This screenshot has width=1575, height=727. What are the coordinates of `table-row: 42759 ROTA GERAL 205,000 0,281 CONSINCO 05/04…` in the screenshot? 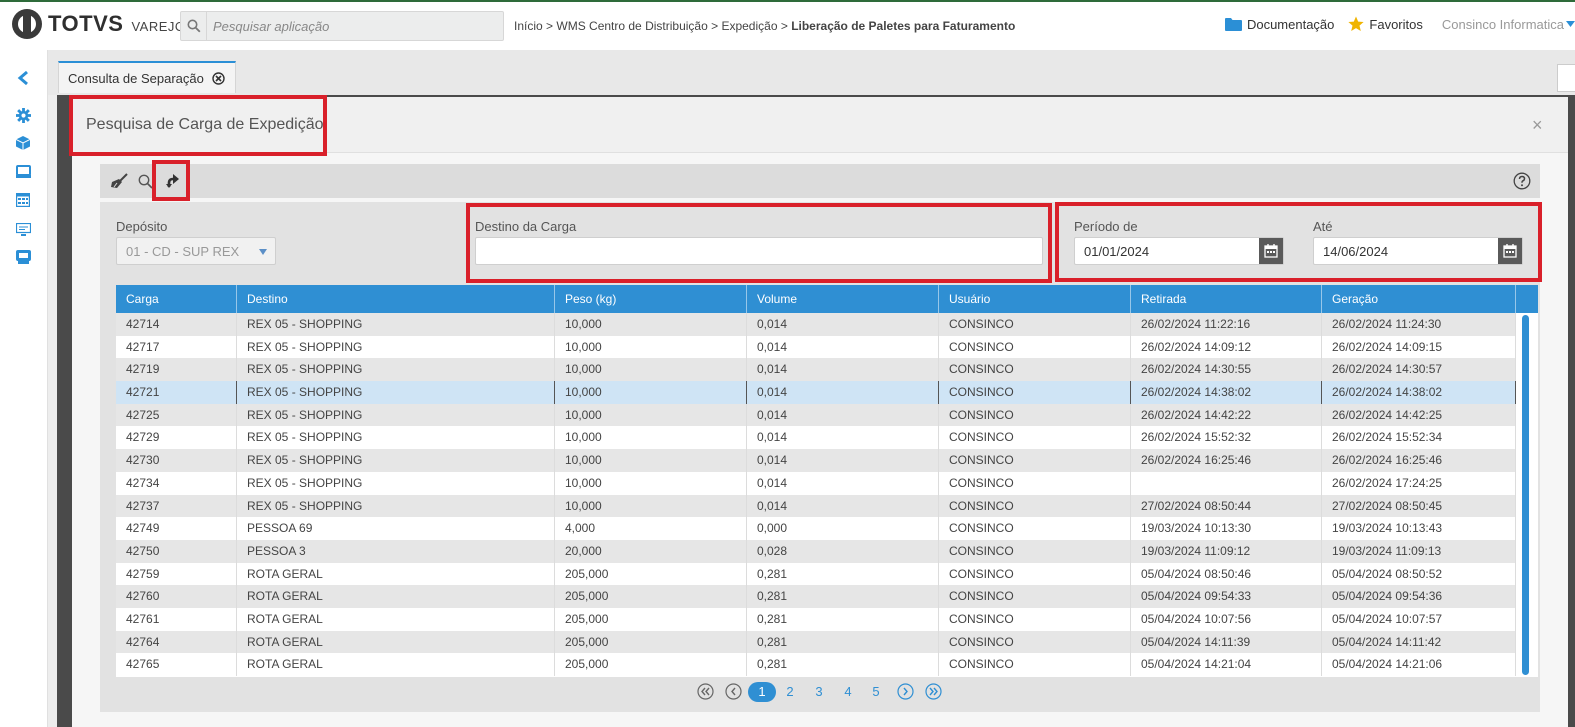 It's located at (816, 574).